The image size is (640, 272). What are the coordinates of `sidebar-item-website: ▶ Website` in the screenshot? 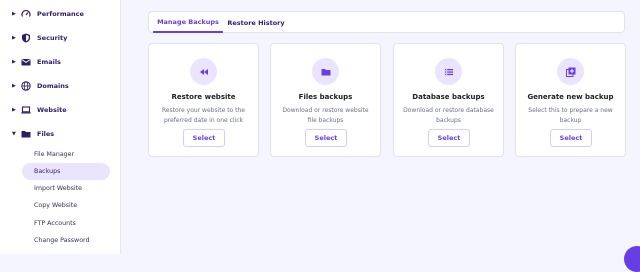 It's located at (60, 110).